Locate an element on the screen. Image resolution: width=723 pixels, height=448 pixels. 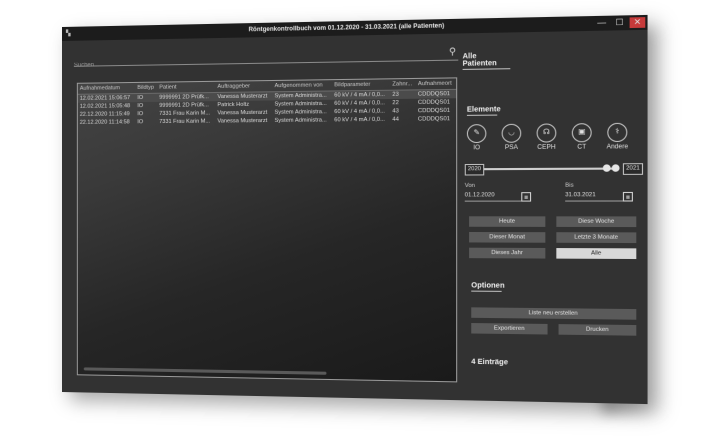
search-bar: ⚲ is located at coordinates (266, 58).